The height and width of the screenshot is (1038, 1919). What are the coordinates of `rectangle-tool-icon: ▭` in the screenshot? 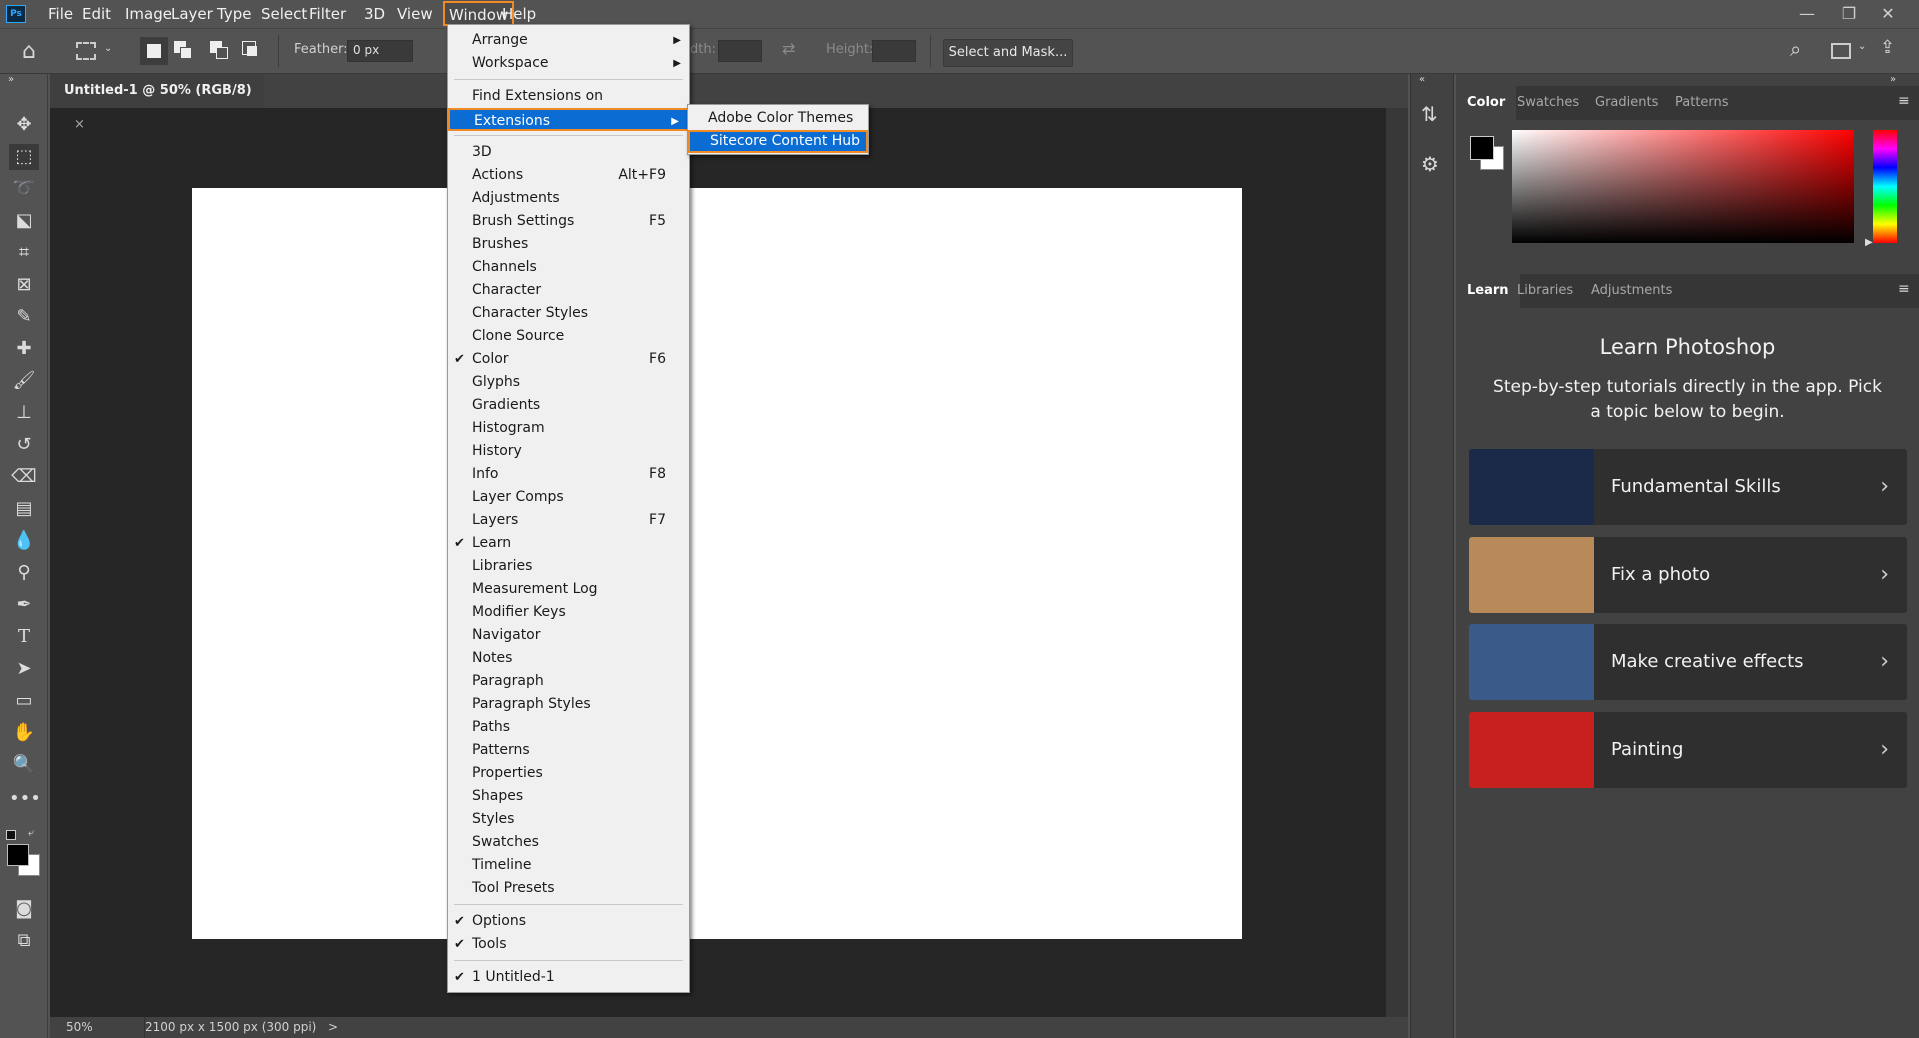 It's located at (24, 701).